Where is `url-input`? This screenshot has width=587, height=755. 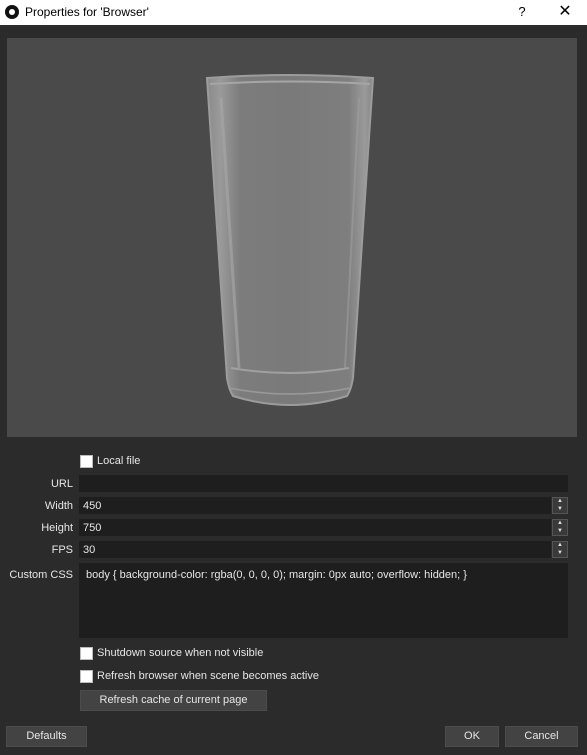 url-input is located at coordinates (323, 483).